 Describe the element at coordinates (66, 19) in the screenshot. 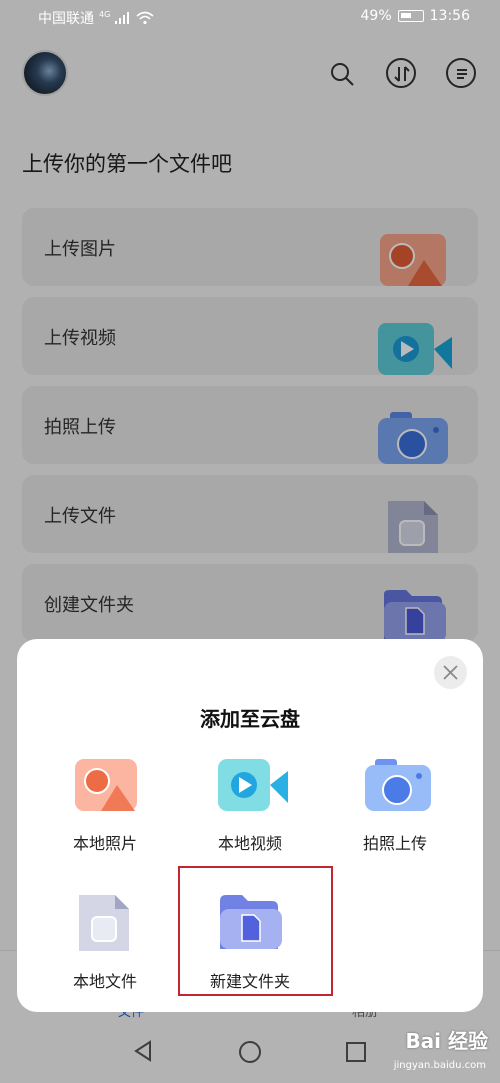

I see `carrier-label: 中国联通` at that location.